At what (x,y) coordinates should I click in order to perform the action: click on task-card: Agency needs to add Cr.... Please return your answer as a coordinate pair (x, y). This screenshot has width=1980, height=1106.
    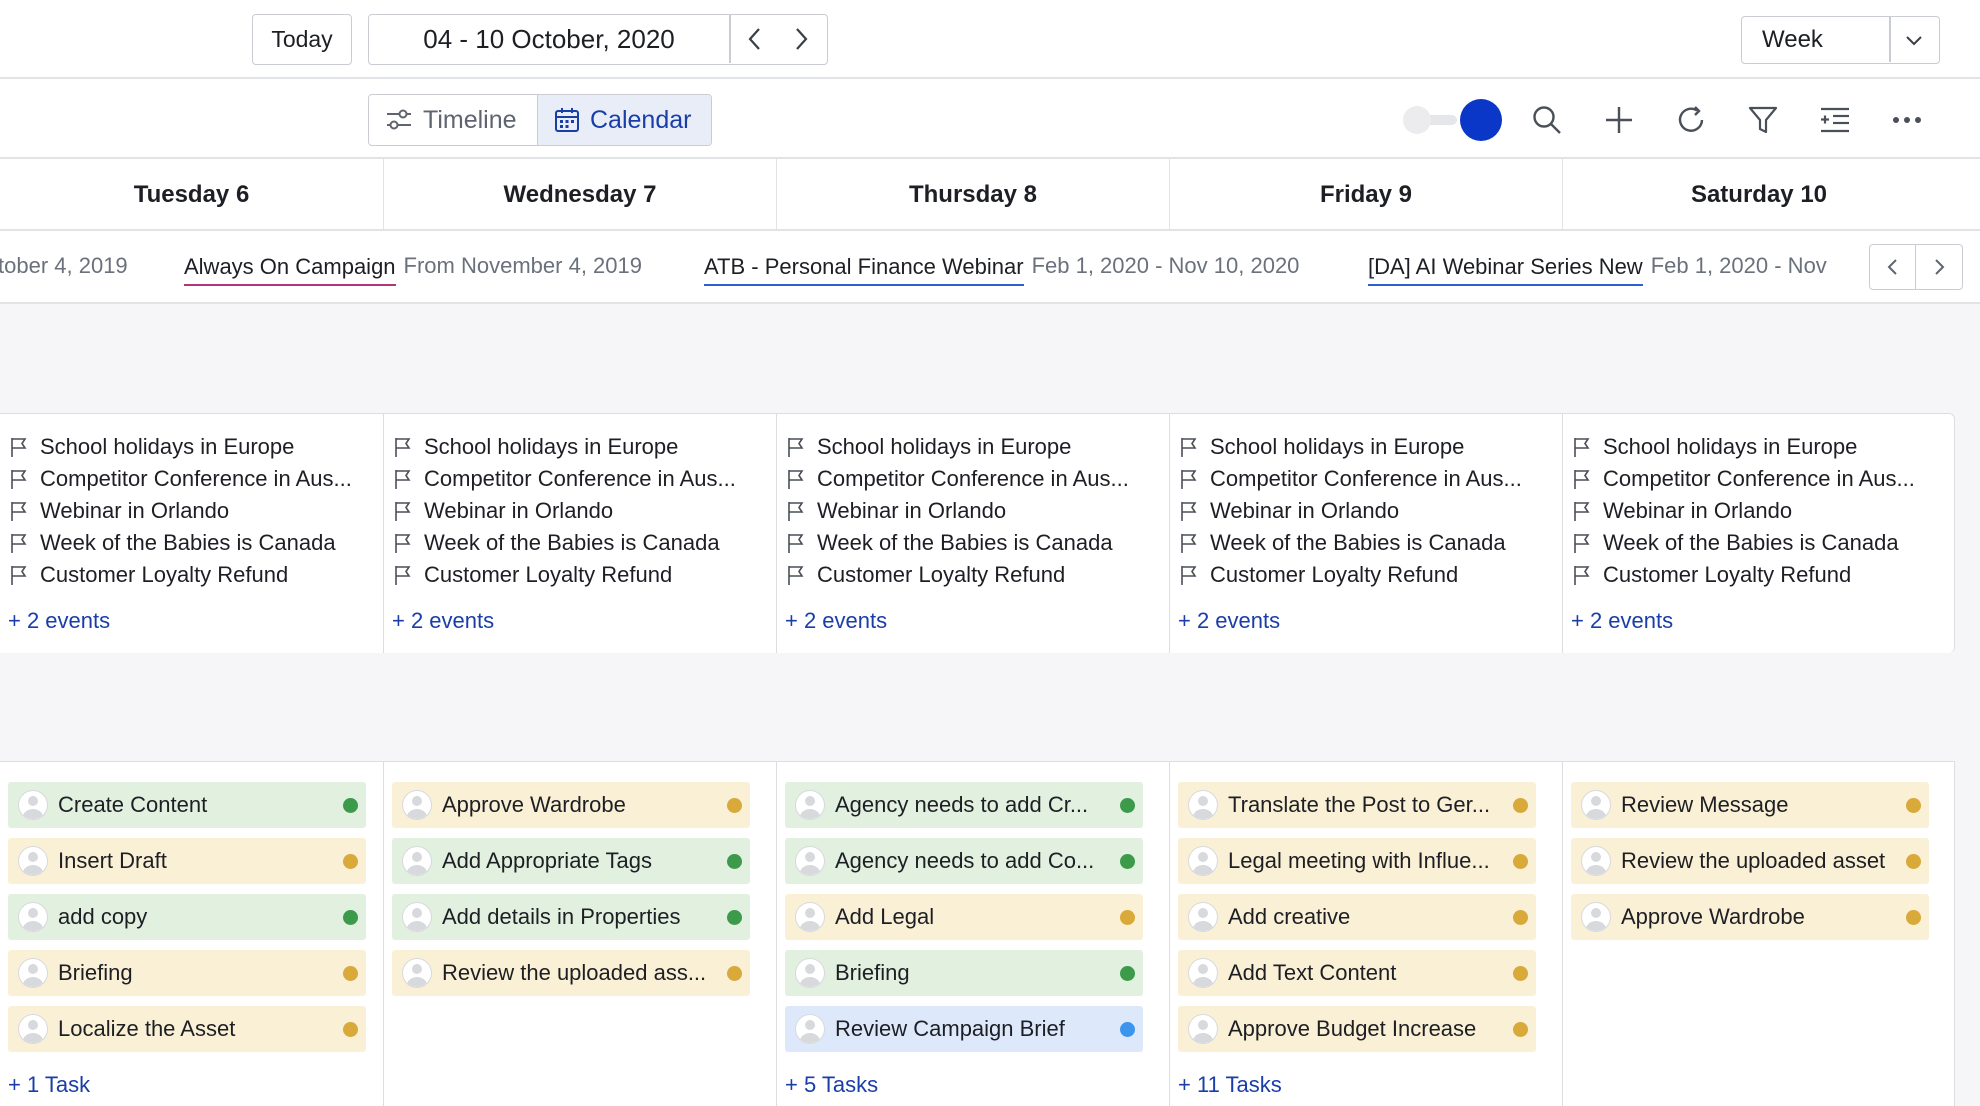
    Looking at the image, I should click on (964, 805).